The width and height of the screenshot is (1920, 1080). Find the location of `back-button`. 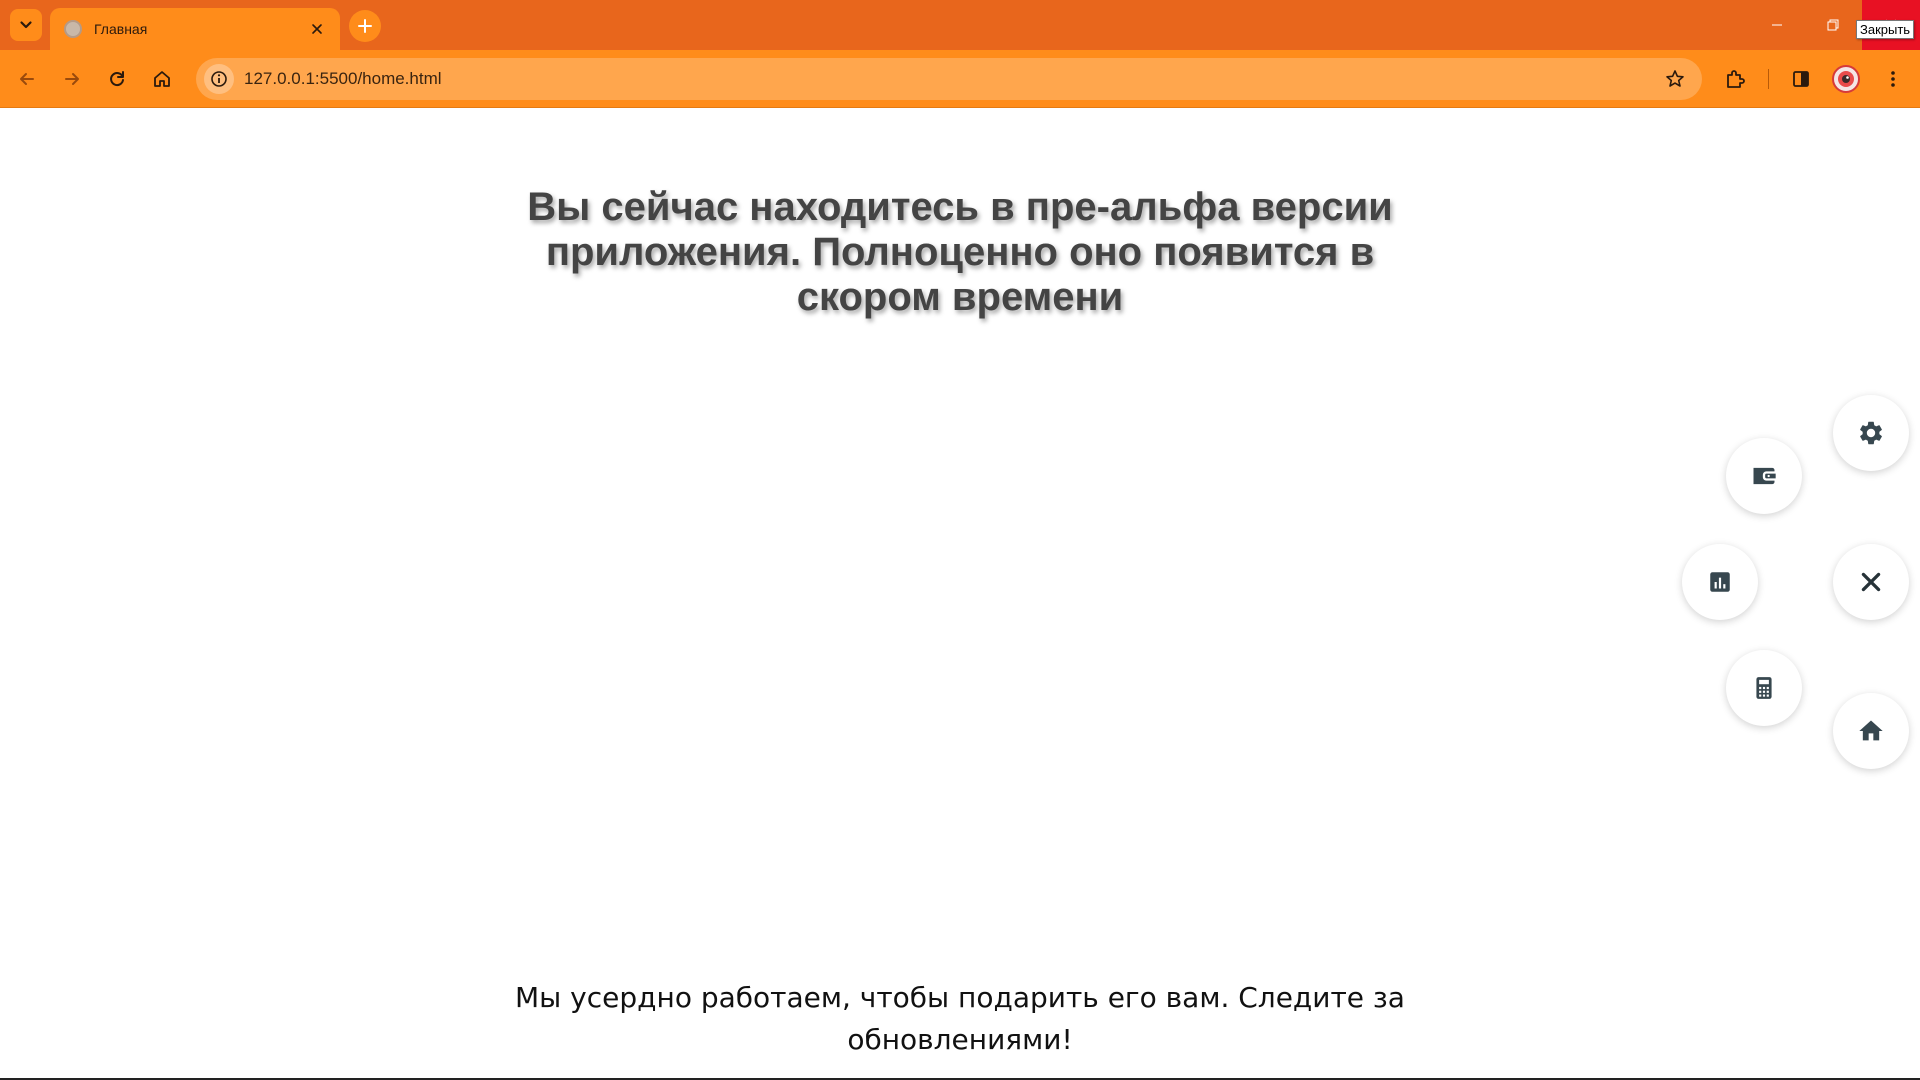

back-button is located at coordinates (27, 79).